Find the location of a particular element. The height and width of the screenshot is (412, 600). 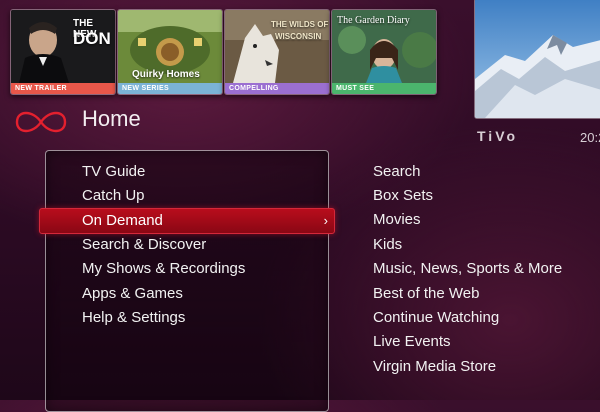

tile-badge: NEW SERIES is located at coordinates (170, 88).